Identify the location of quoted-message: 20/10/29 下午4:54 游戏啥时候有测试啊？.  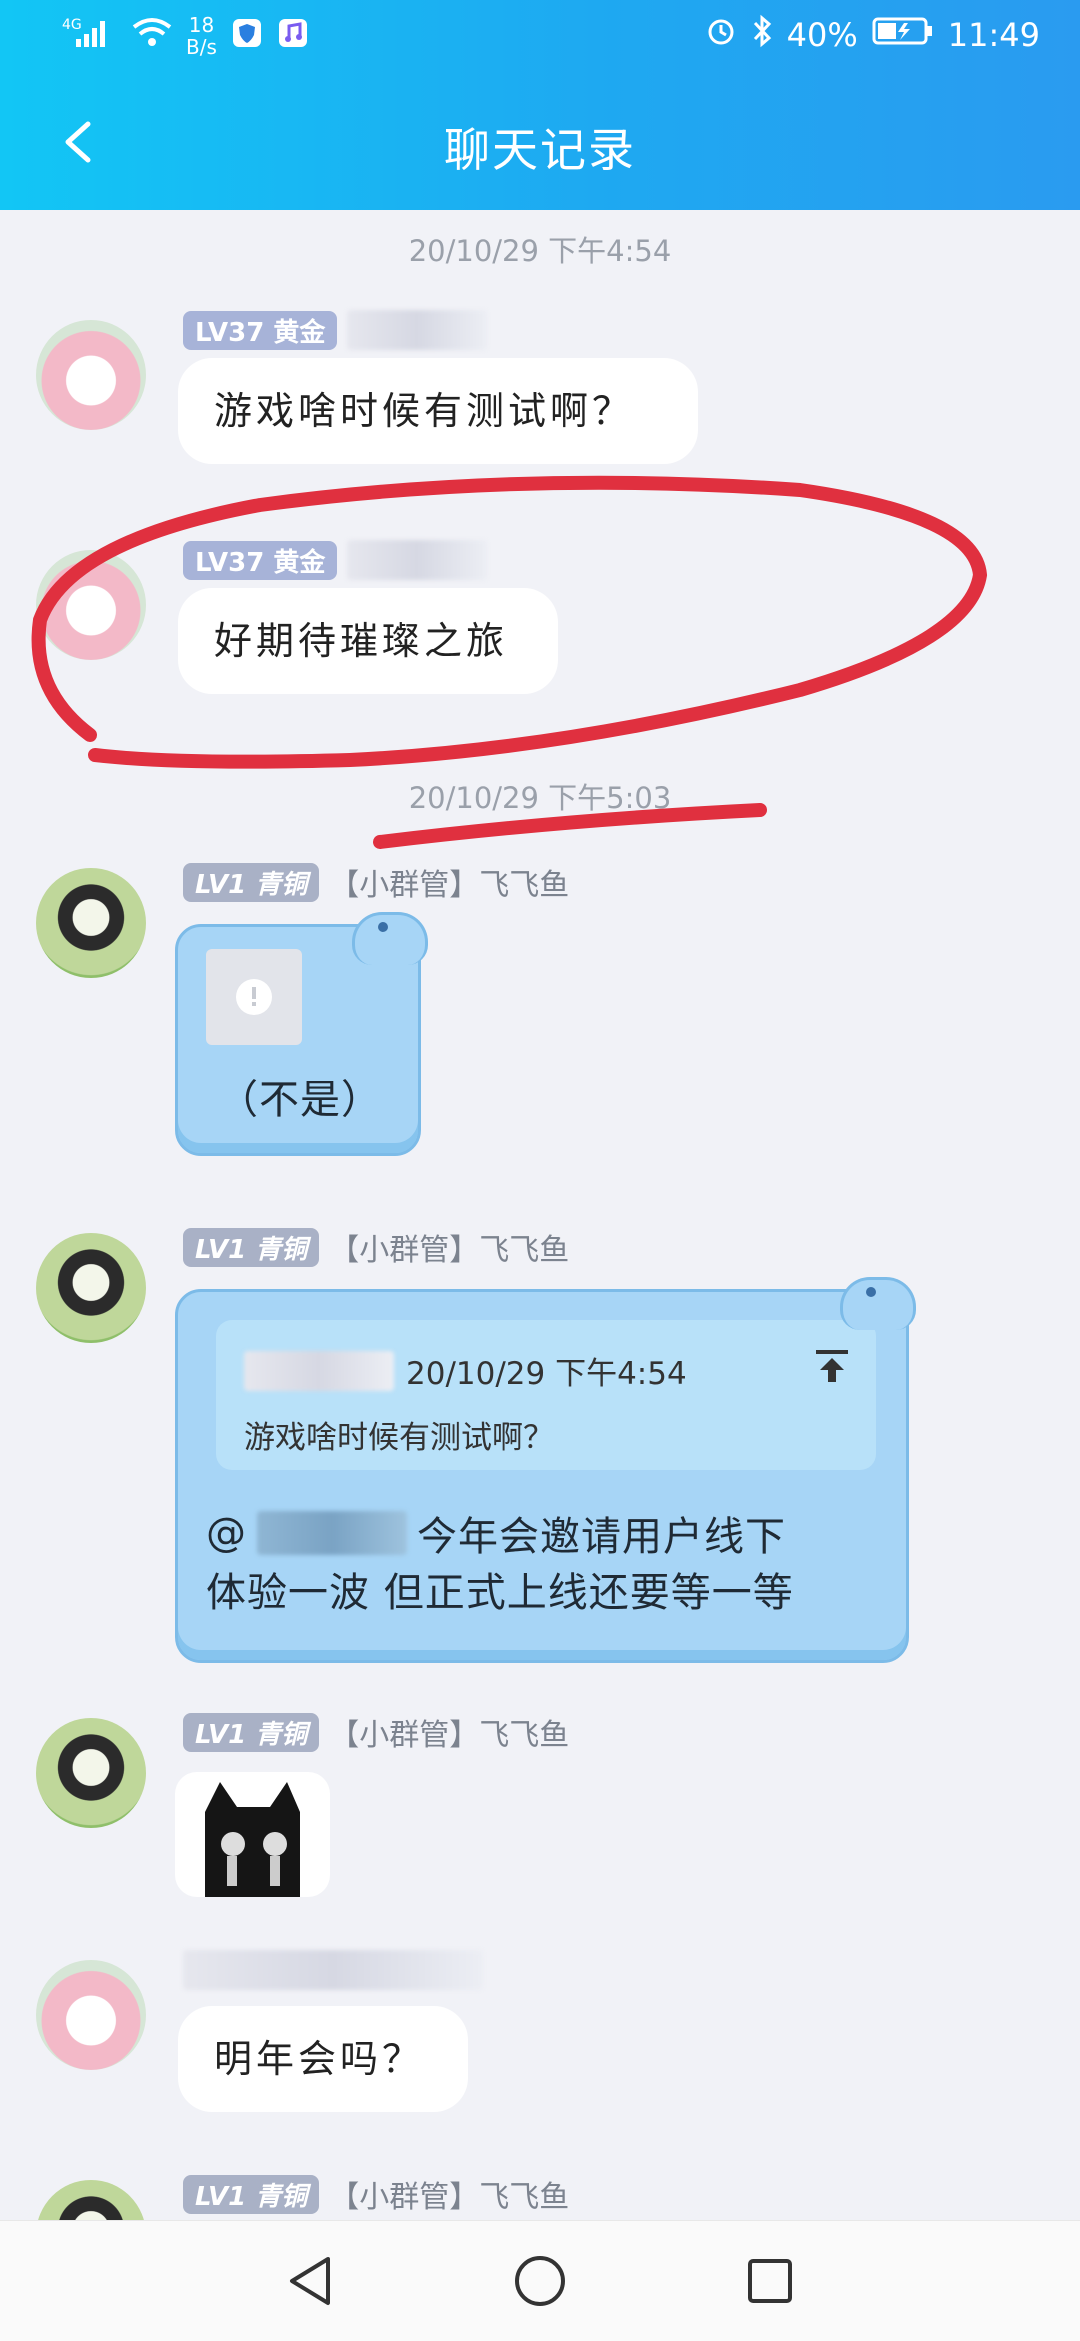
(546, 1395).